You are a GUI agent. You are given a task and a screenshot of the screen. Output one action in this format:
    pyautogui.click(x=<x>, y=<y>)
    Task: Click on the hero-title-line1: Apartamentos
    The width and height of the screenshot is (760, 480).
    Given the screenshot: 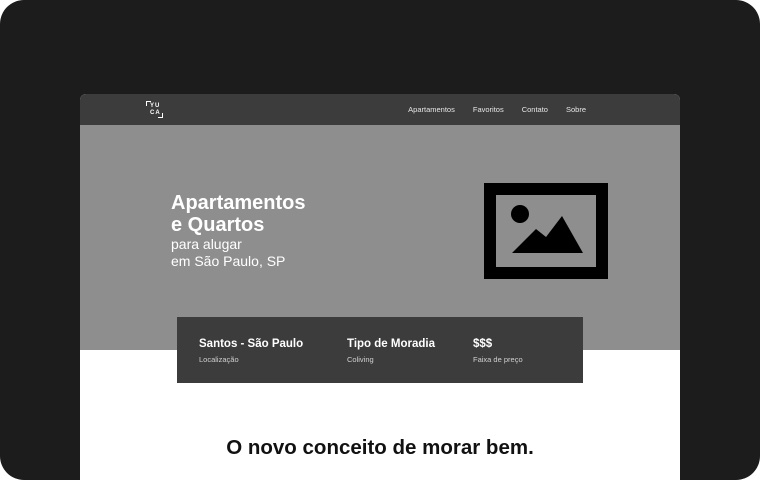 What is the action you would take?
    pyautogui.click(x=238, y=203)
    